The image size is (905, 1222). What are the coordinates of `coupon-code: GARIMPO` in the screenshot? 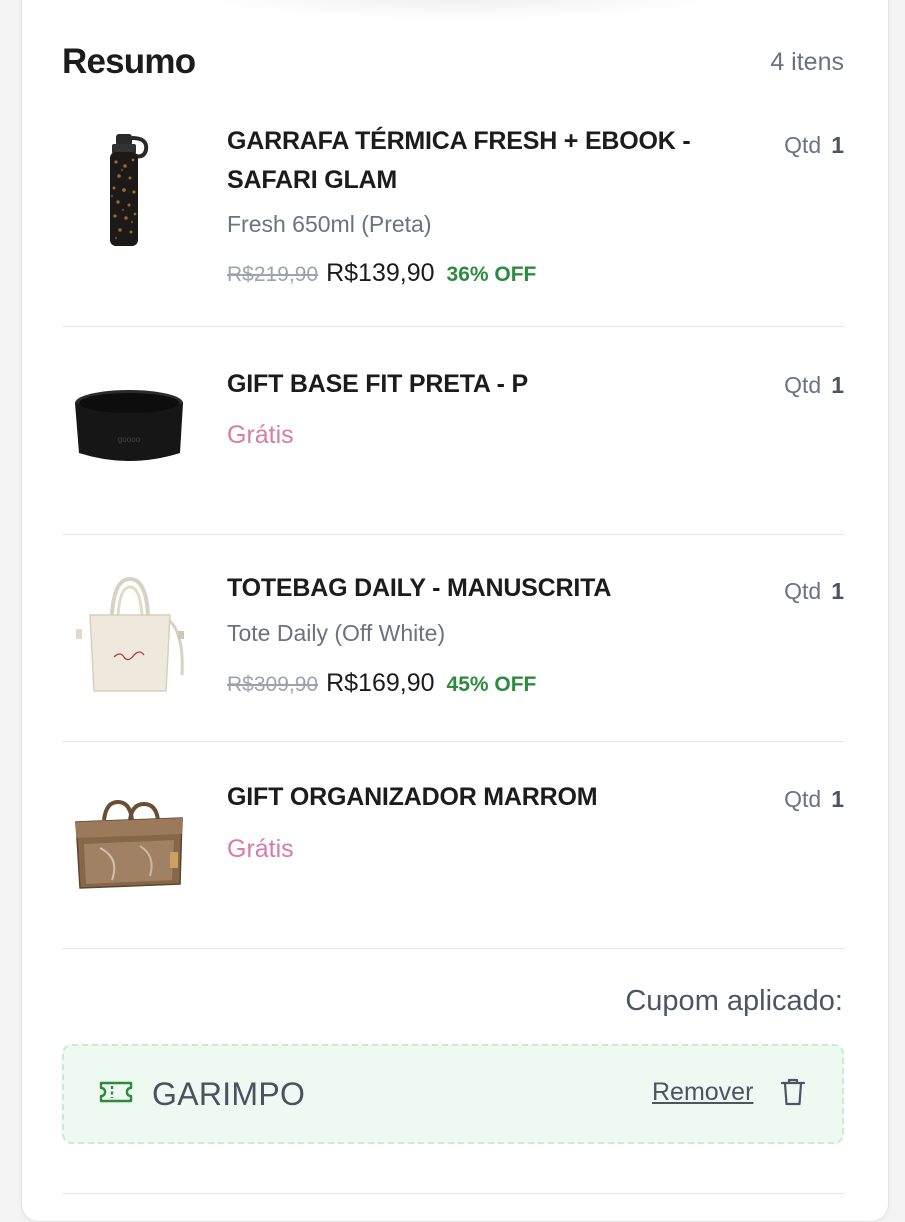 It's located at (229, 1094).